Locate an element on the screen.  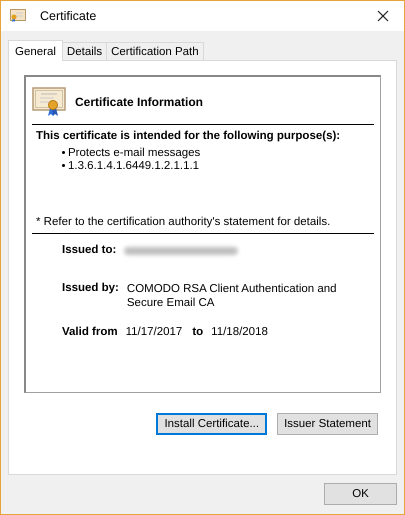
dialog-button: Issuer Statement is located at coordinates (327, 424).